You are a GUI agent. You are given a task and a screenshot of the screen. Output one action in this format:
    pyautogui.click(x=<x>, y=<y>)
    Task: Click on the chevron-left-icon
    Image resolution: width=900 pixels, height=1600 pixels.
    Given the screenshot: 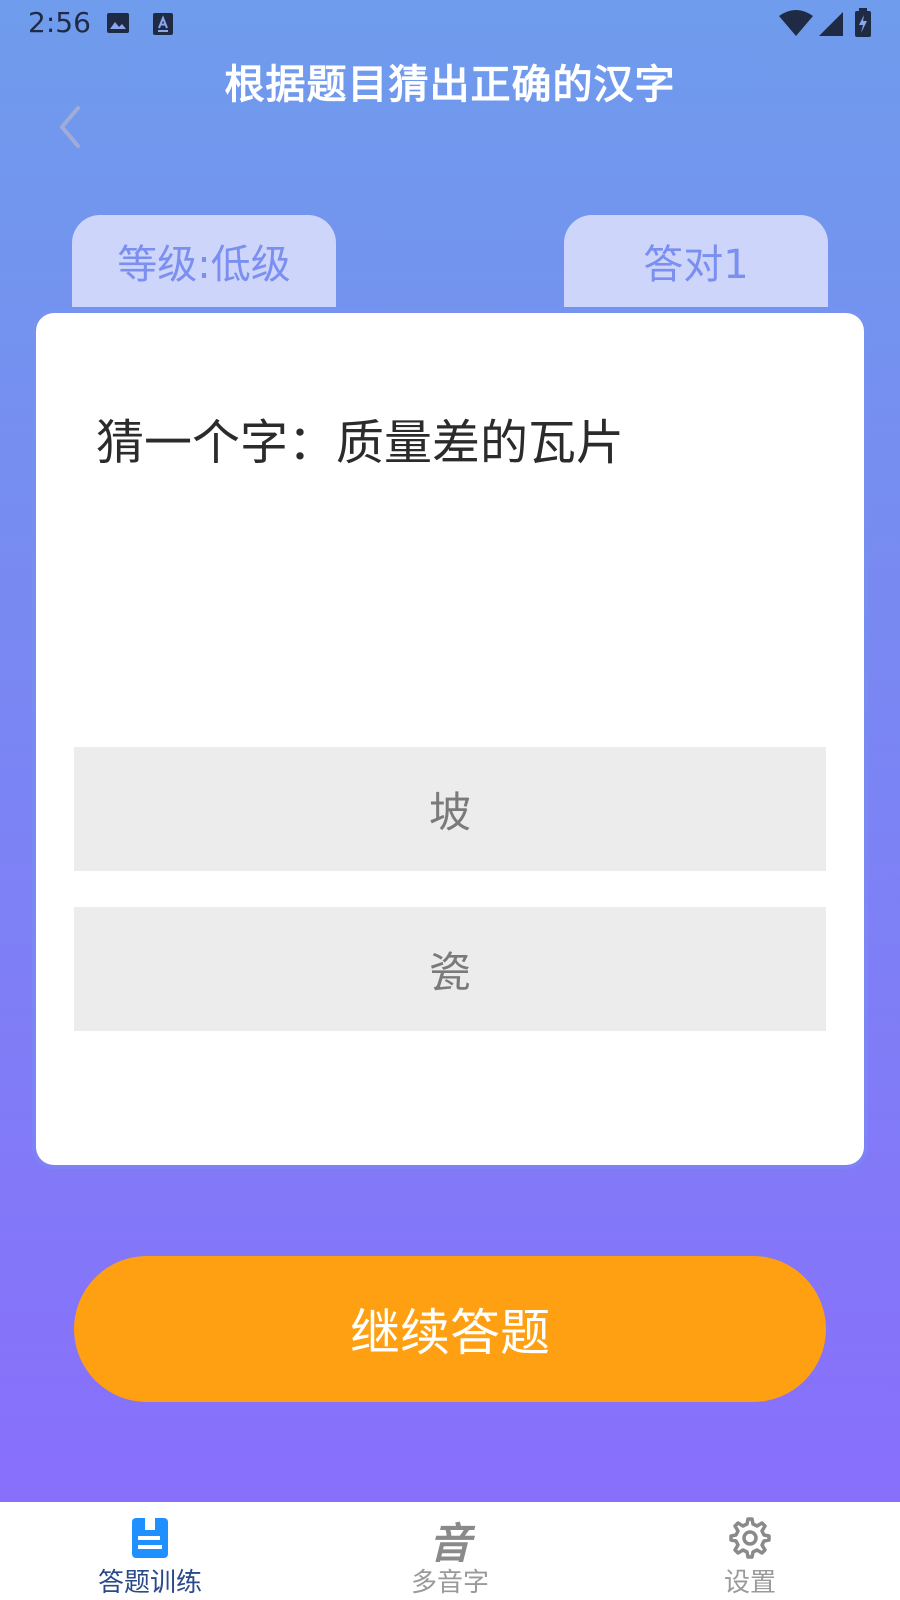 What is the action you would take?
    pyautogui.click(x=70, y=127)
    